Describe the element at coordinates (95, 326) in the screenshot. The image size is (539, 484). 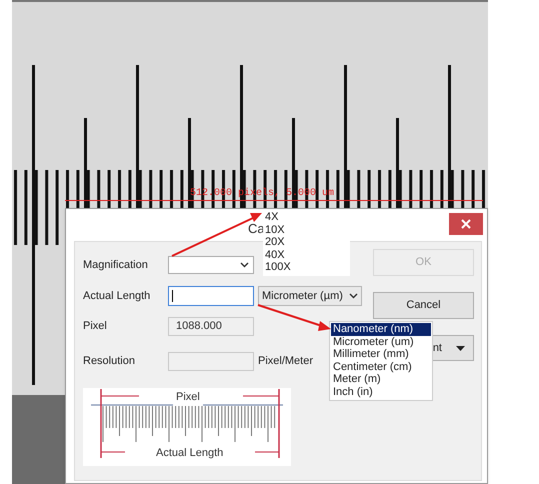
I see `field-label: Pixel` at that location.